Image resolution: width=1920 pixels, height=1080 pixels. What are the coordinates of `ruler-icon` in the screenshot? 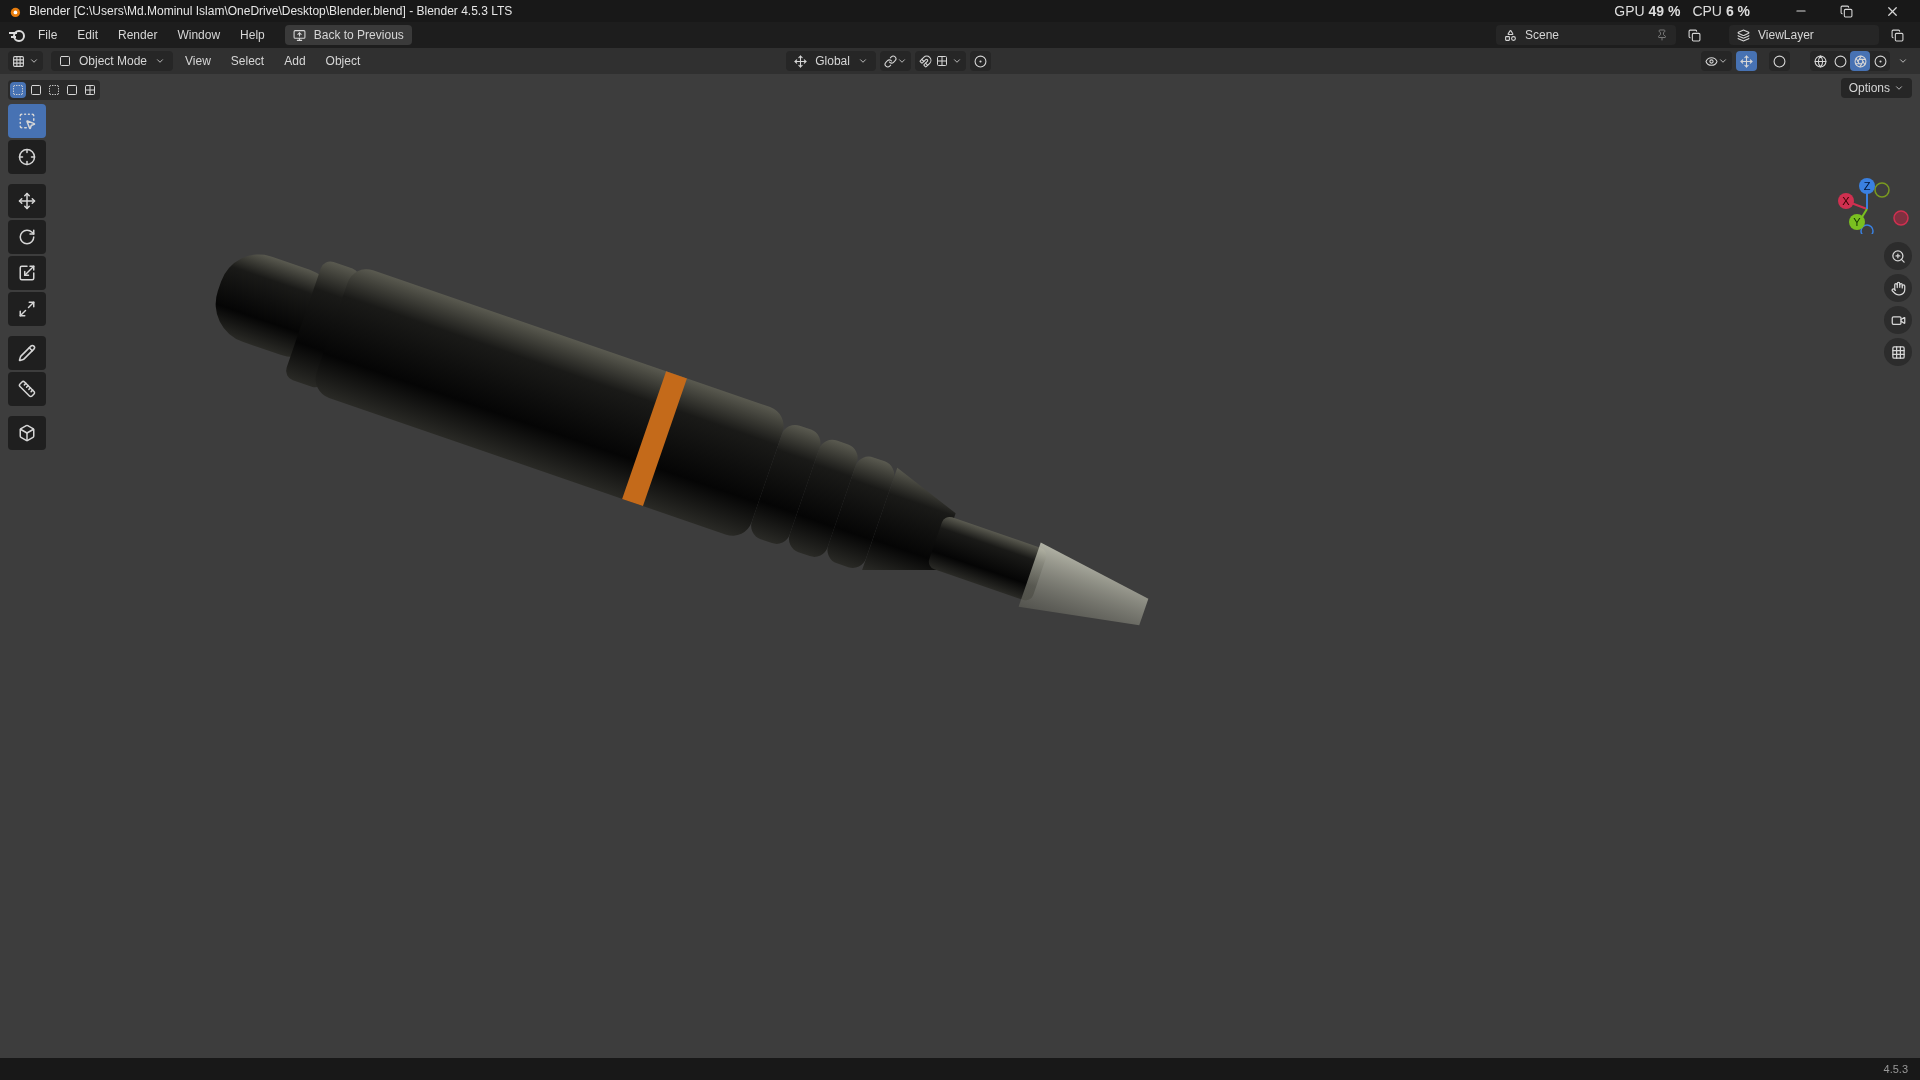 It's located at (27, 389).